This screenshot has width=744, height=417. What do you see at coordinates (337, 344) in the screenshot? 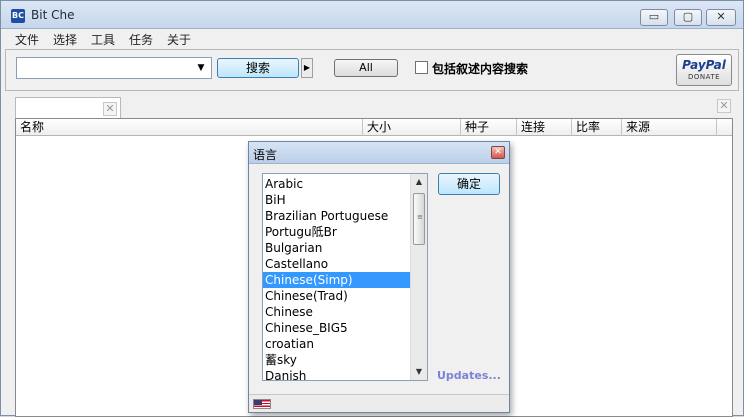
I see `language-item: croatian` at bounding box center [337, 344].